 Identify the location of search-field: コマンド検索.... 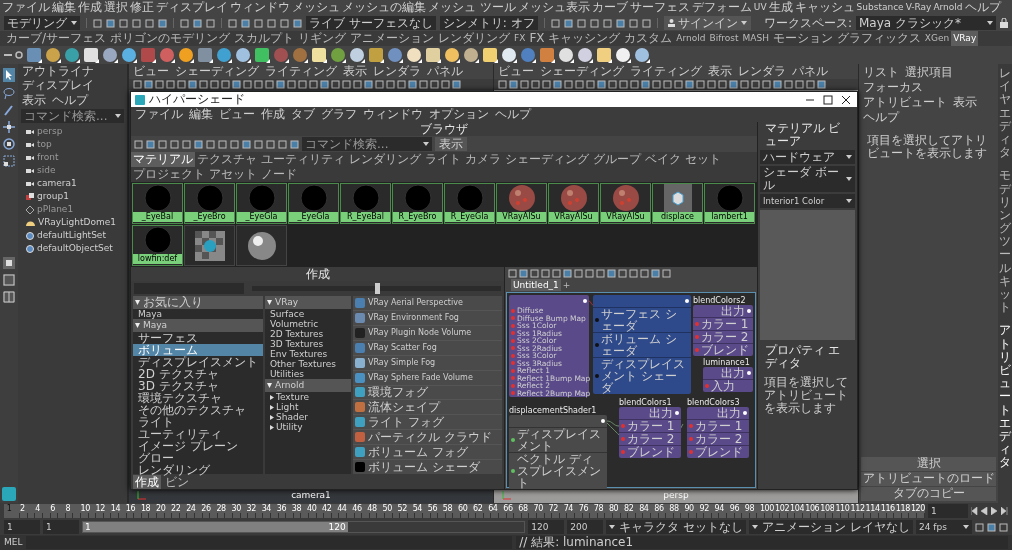
(367, 144).